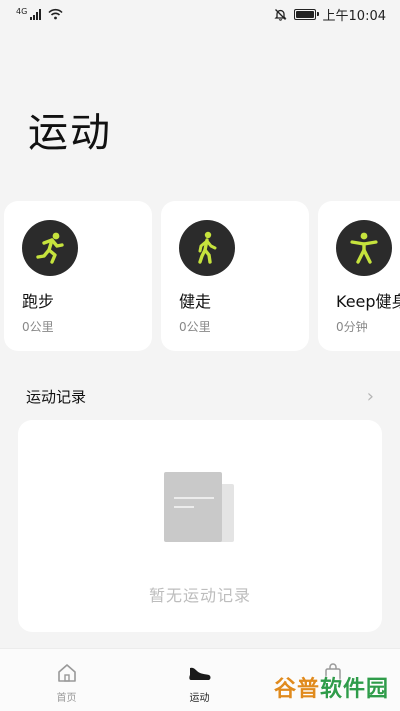  I want to click on tab-sport: 运动, so click(199, 680).